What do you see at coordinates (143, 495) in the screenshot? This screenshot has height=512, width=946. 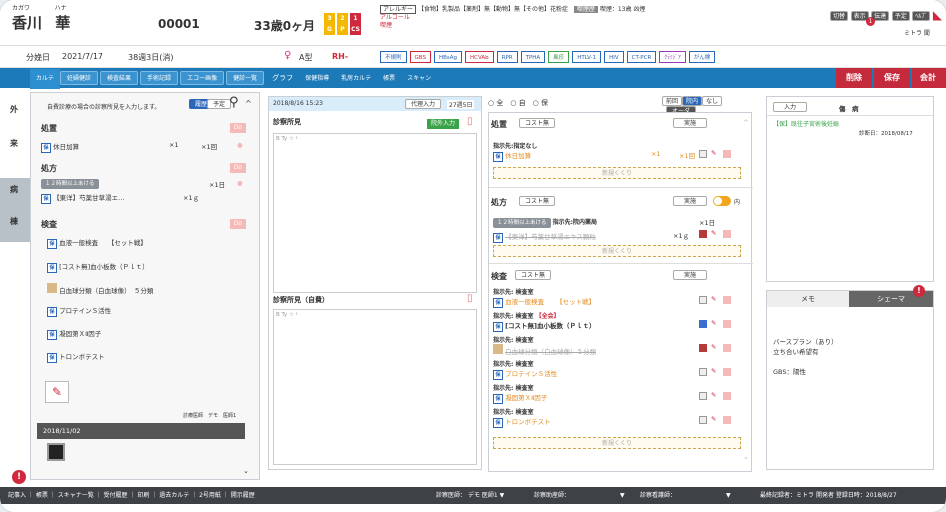 I see `footer-link: 印刷` at bounding box center [143, 495].